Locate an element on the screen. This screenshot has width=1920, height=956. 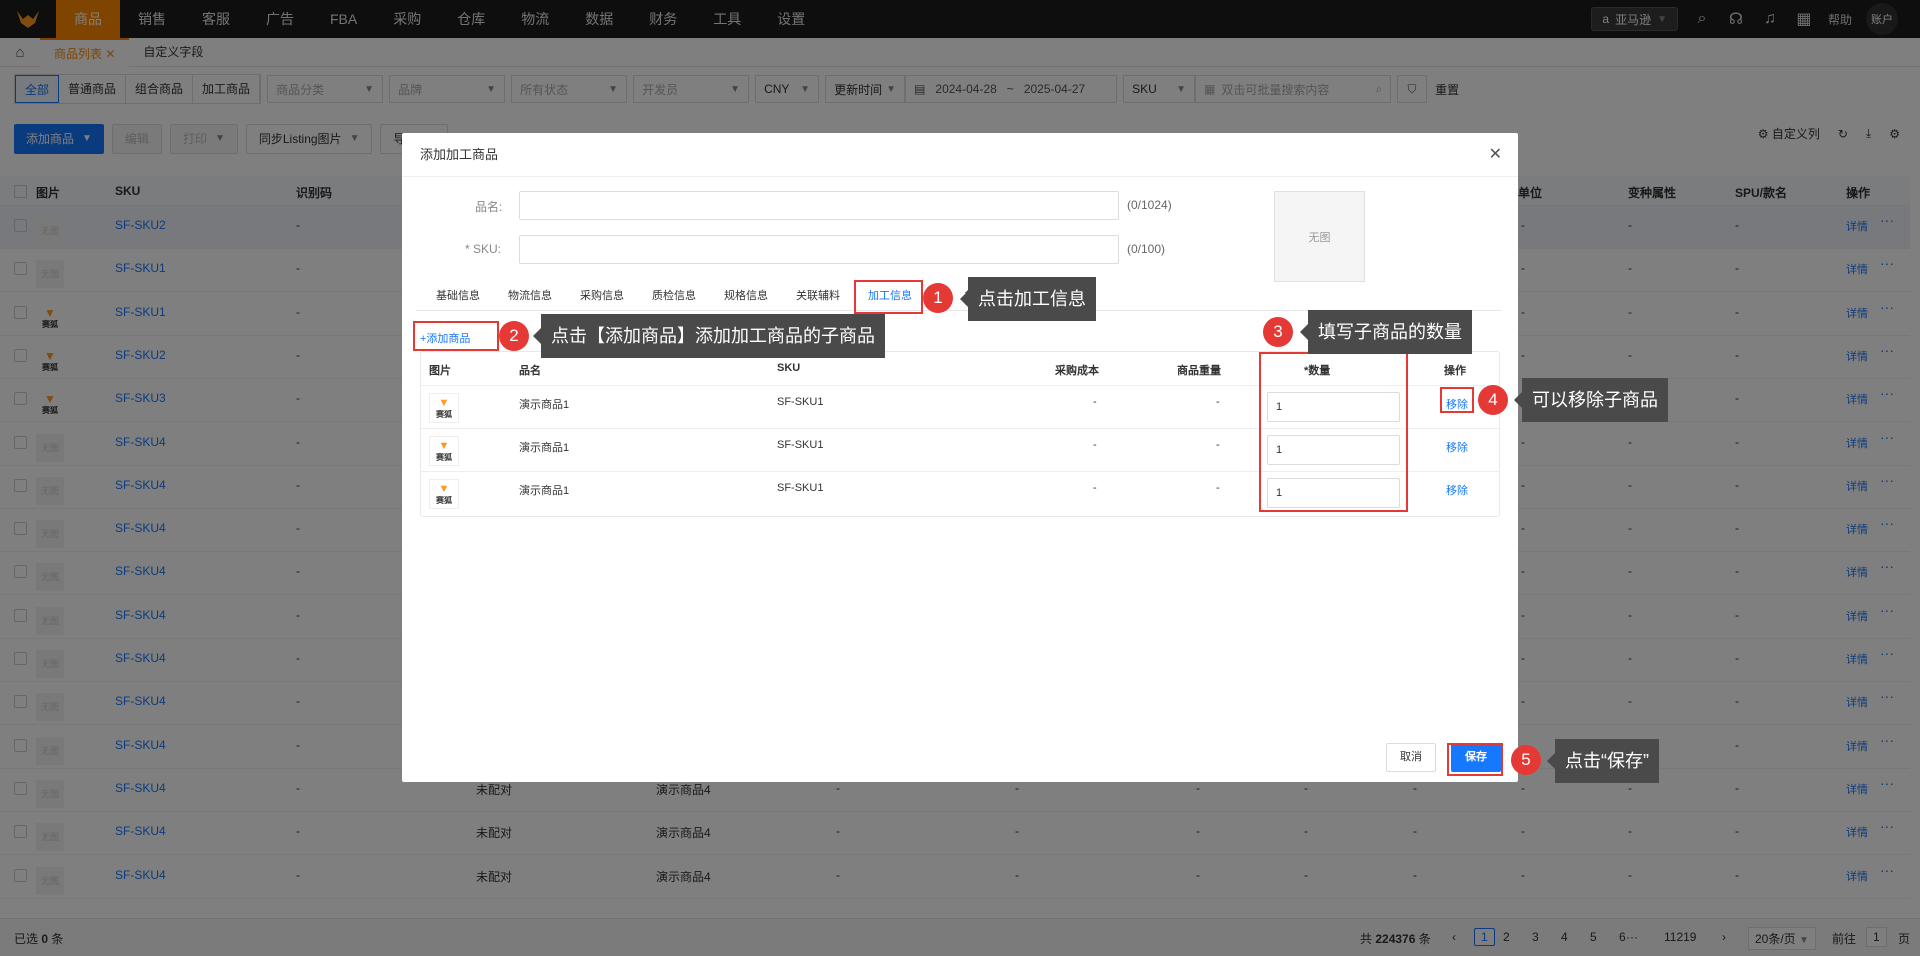
tab-basic-info: 基础信息 is located at coordinates (458, 295).